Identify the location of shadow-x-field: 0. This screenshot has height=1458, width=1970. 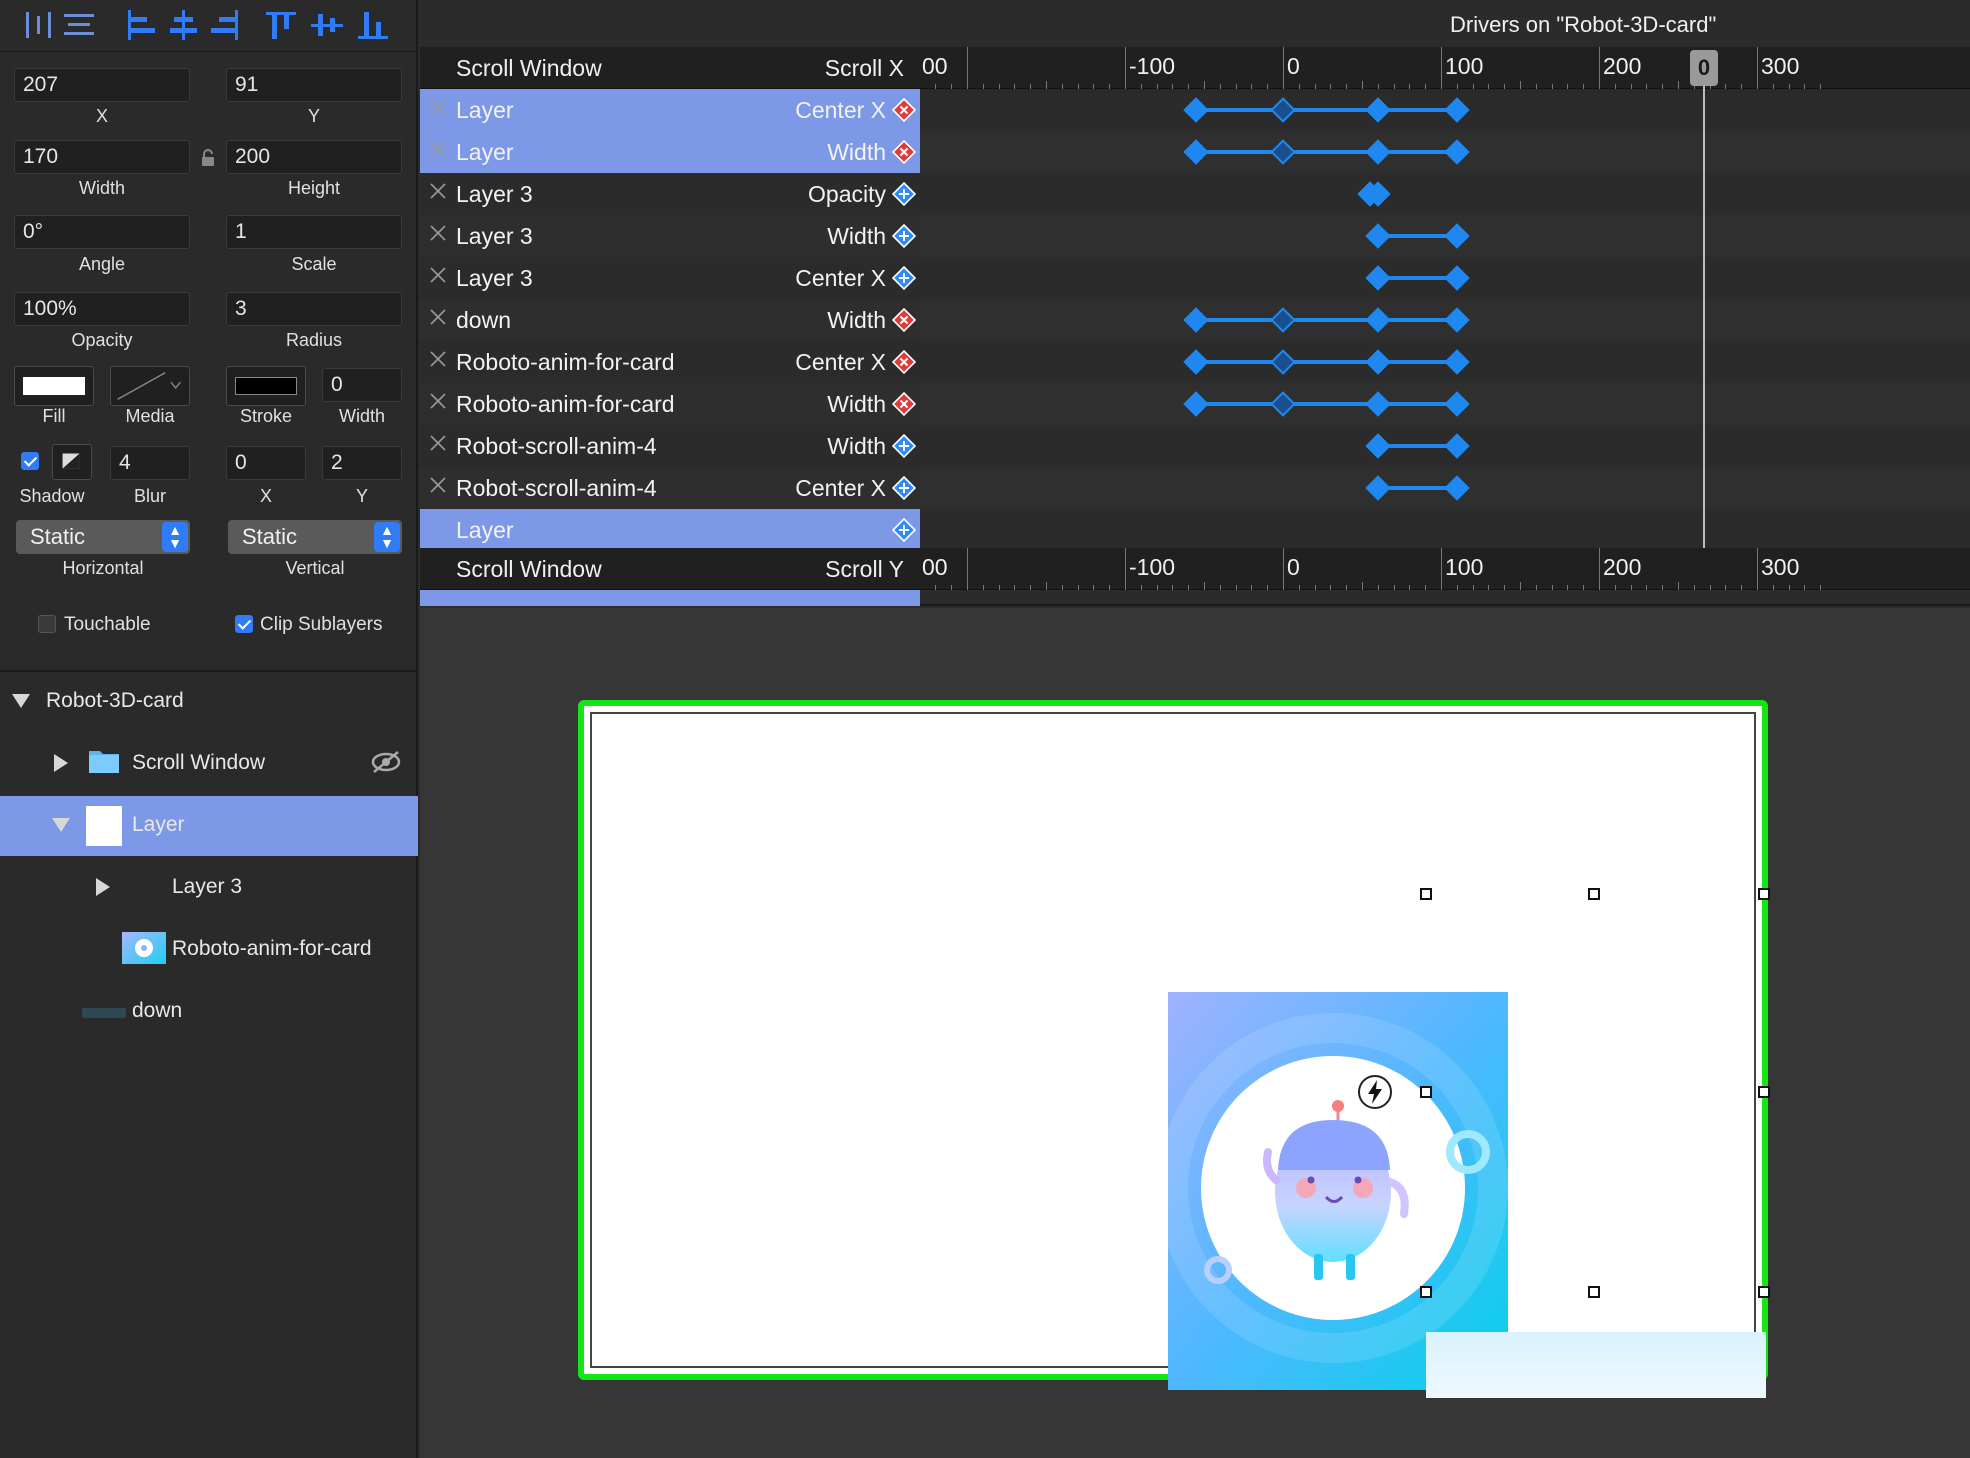
(266, 463).